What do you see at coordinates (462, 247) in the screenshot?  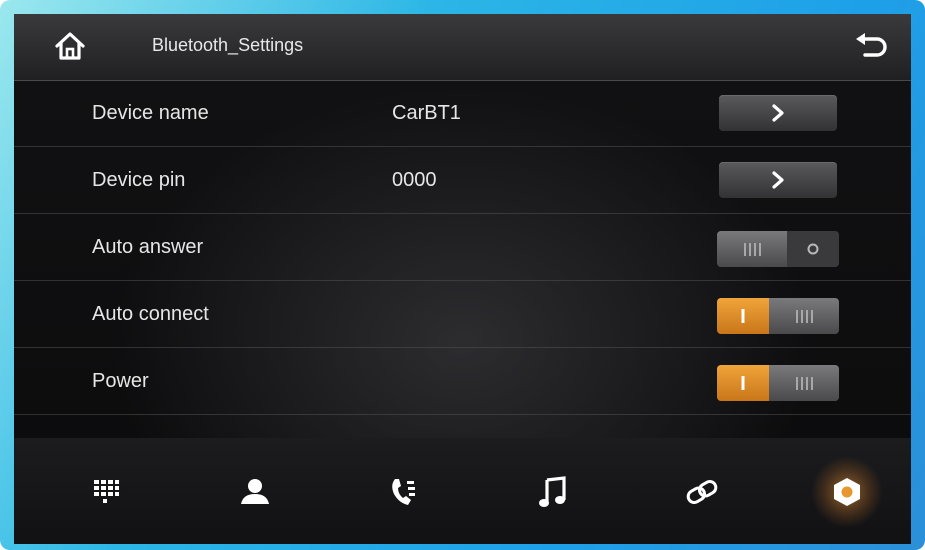 I see `row-auto-answer: Auto answer` at bounding box center [462, 247].